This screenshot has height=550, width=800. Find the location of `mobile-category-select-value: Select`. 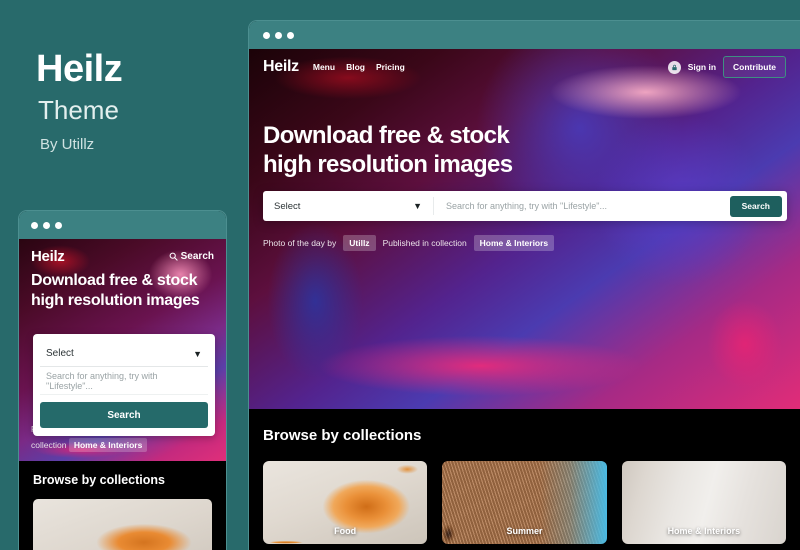

mobile-category-select-value: Select is located at coordinates (60, 353).